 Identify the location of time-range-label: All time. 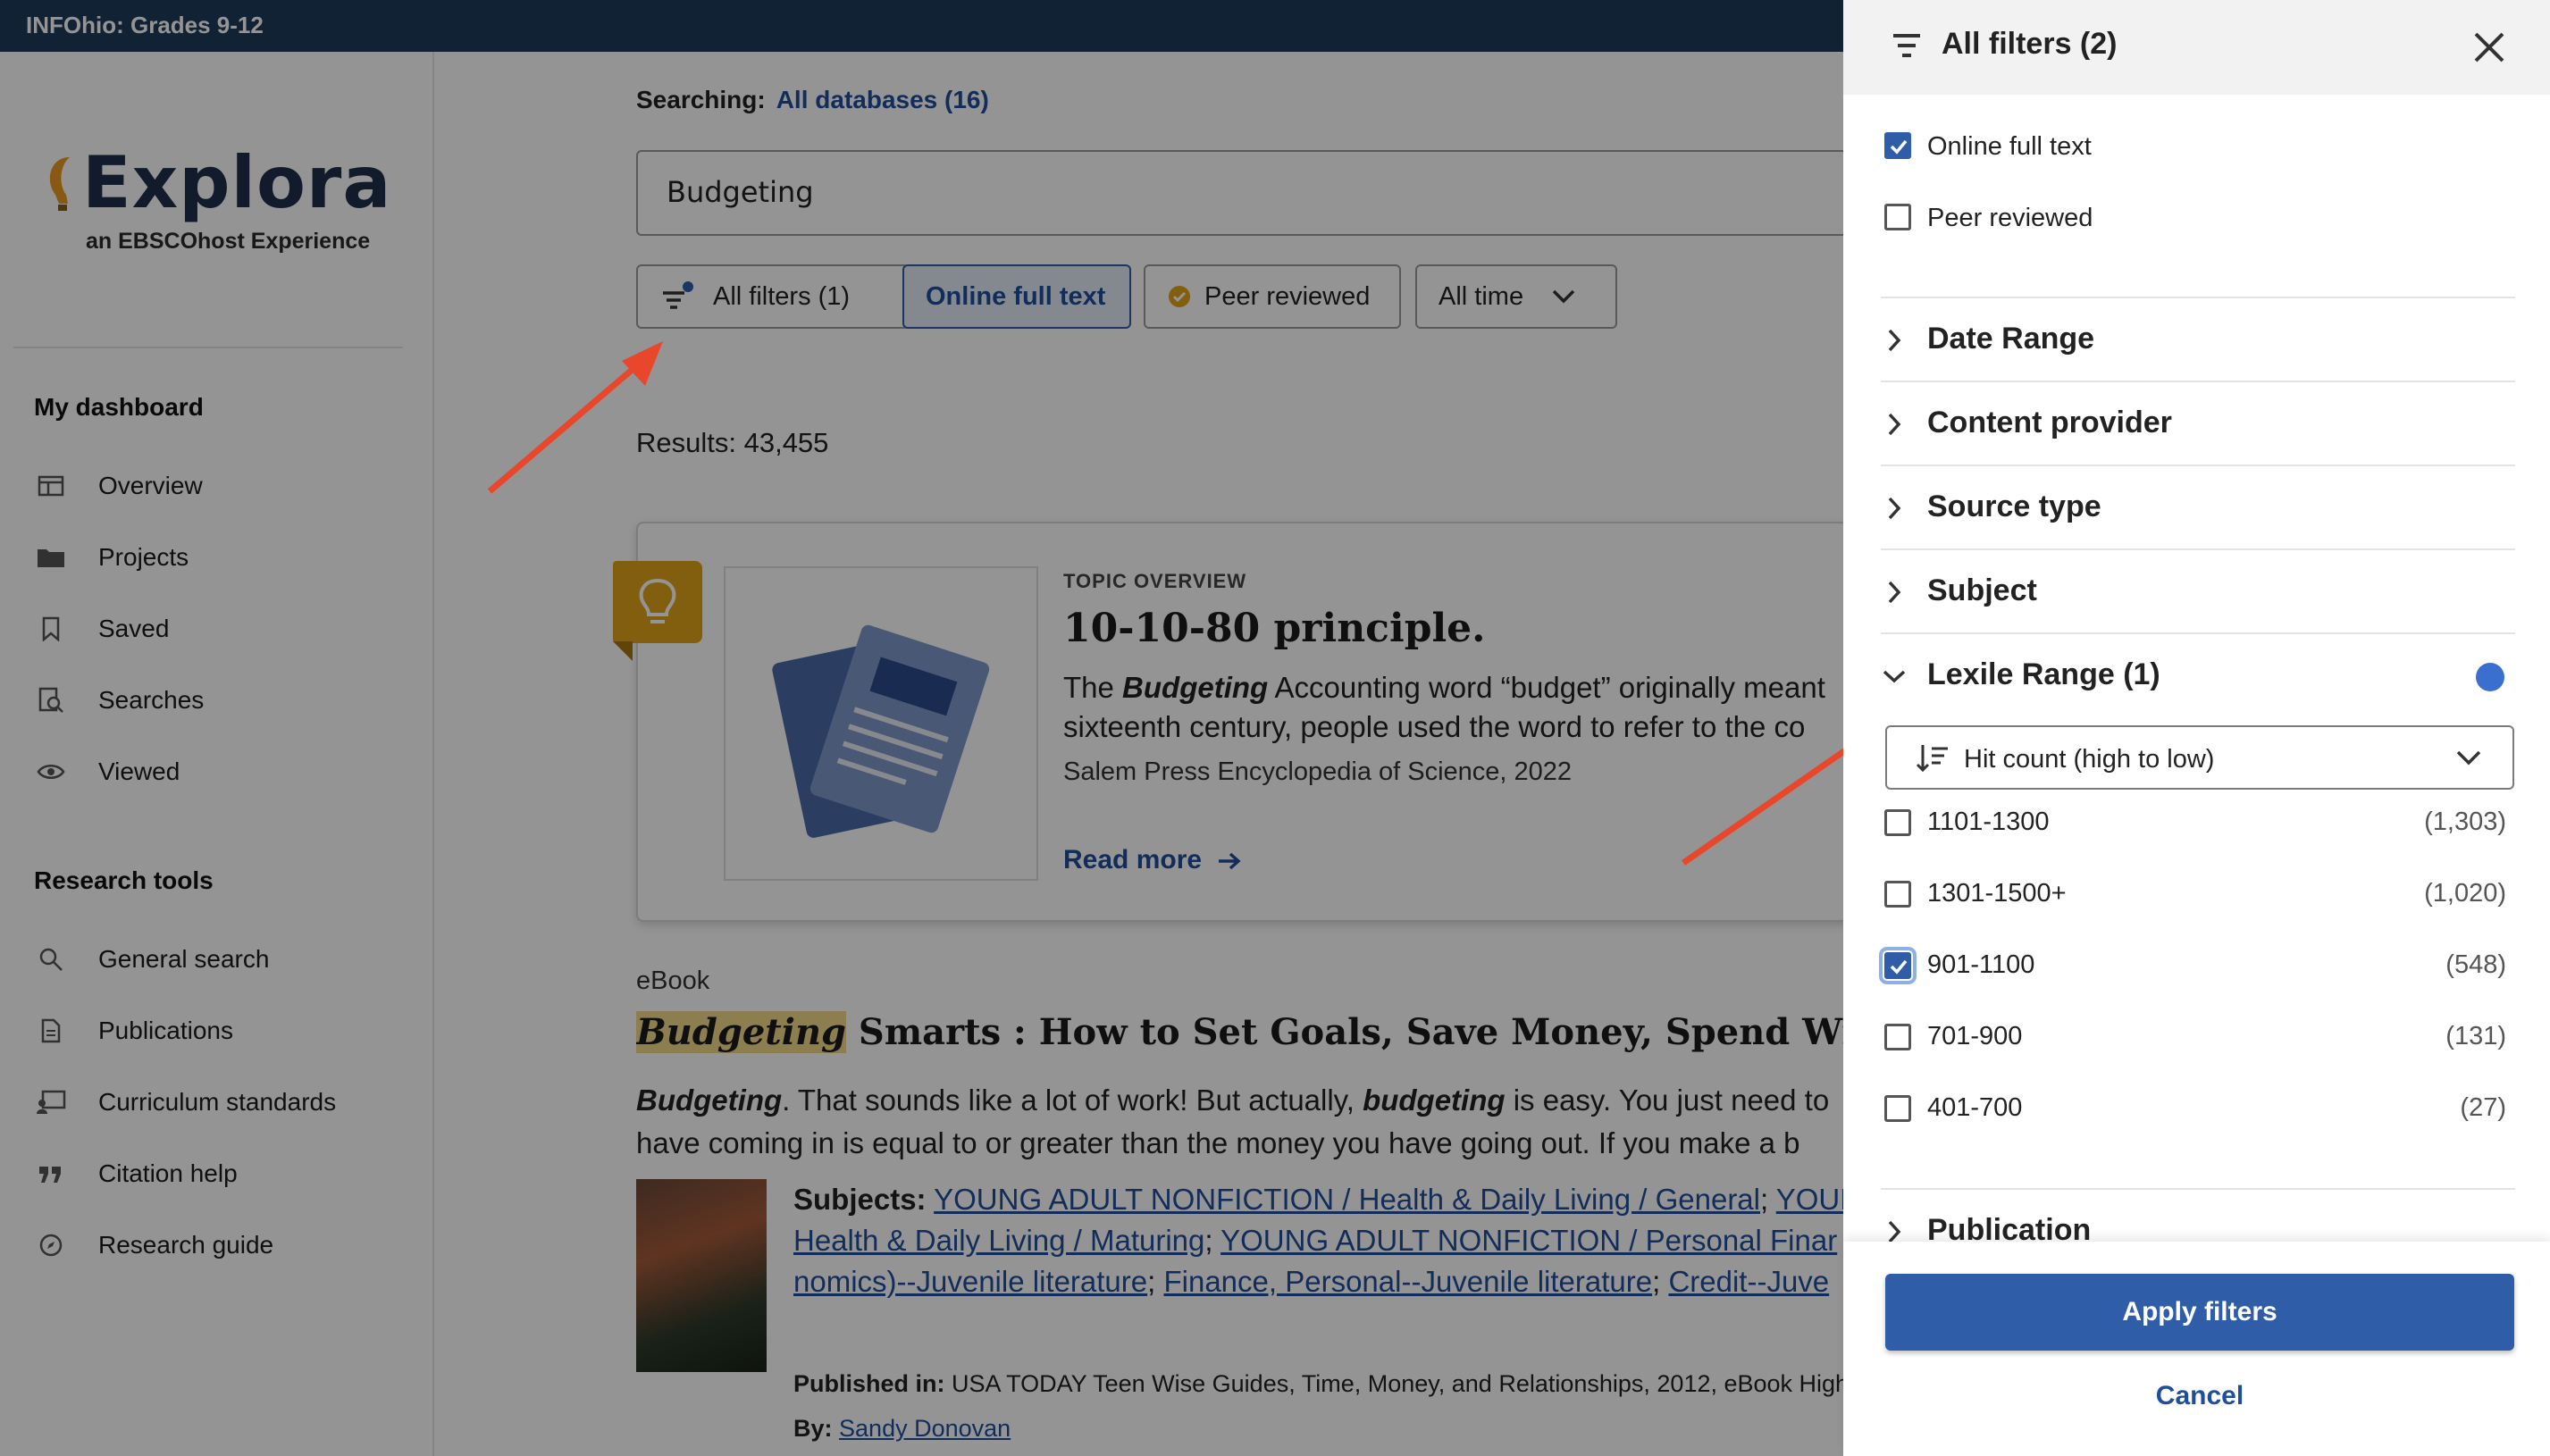
(1481, 296).